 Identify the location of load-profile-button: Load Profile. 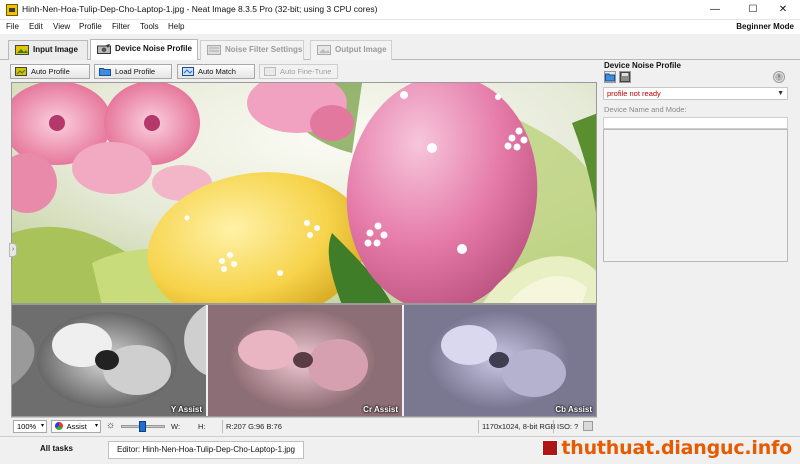
(133, 71).